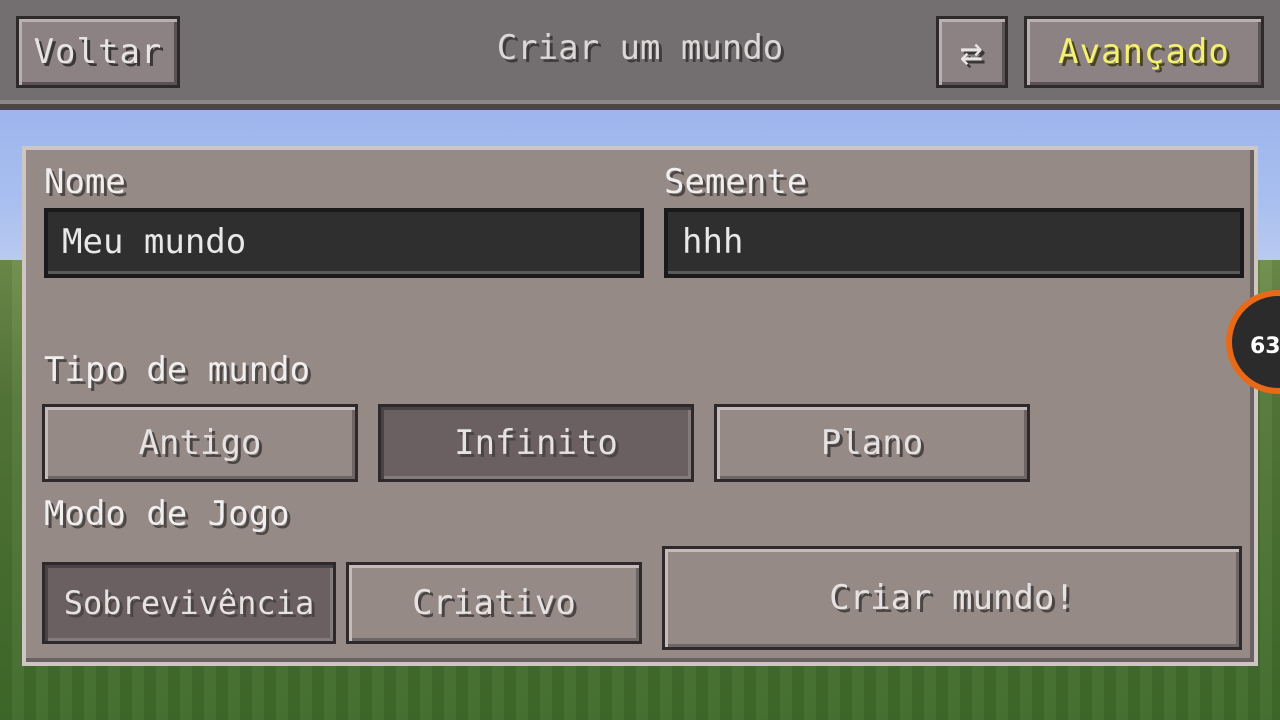 This screenshot has height=720, width=1280. I want to click on page-title: Criar um mundo, so click(640, 48).